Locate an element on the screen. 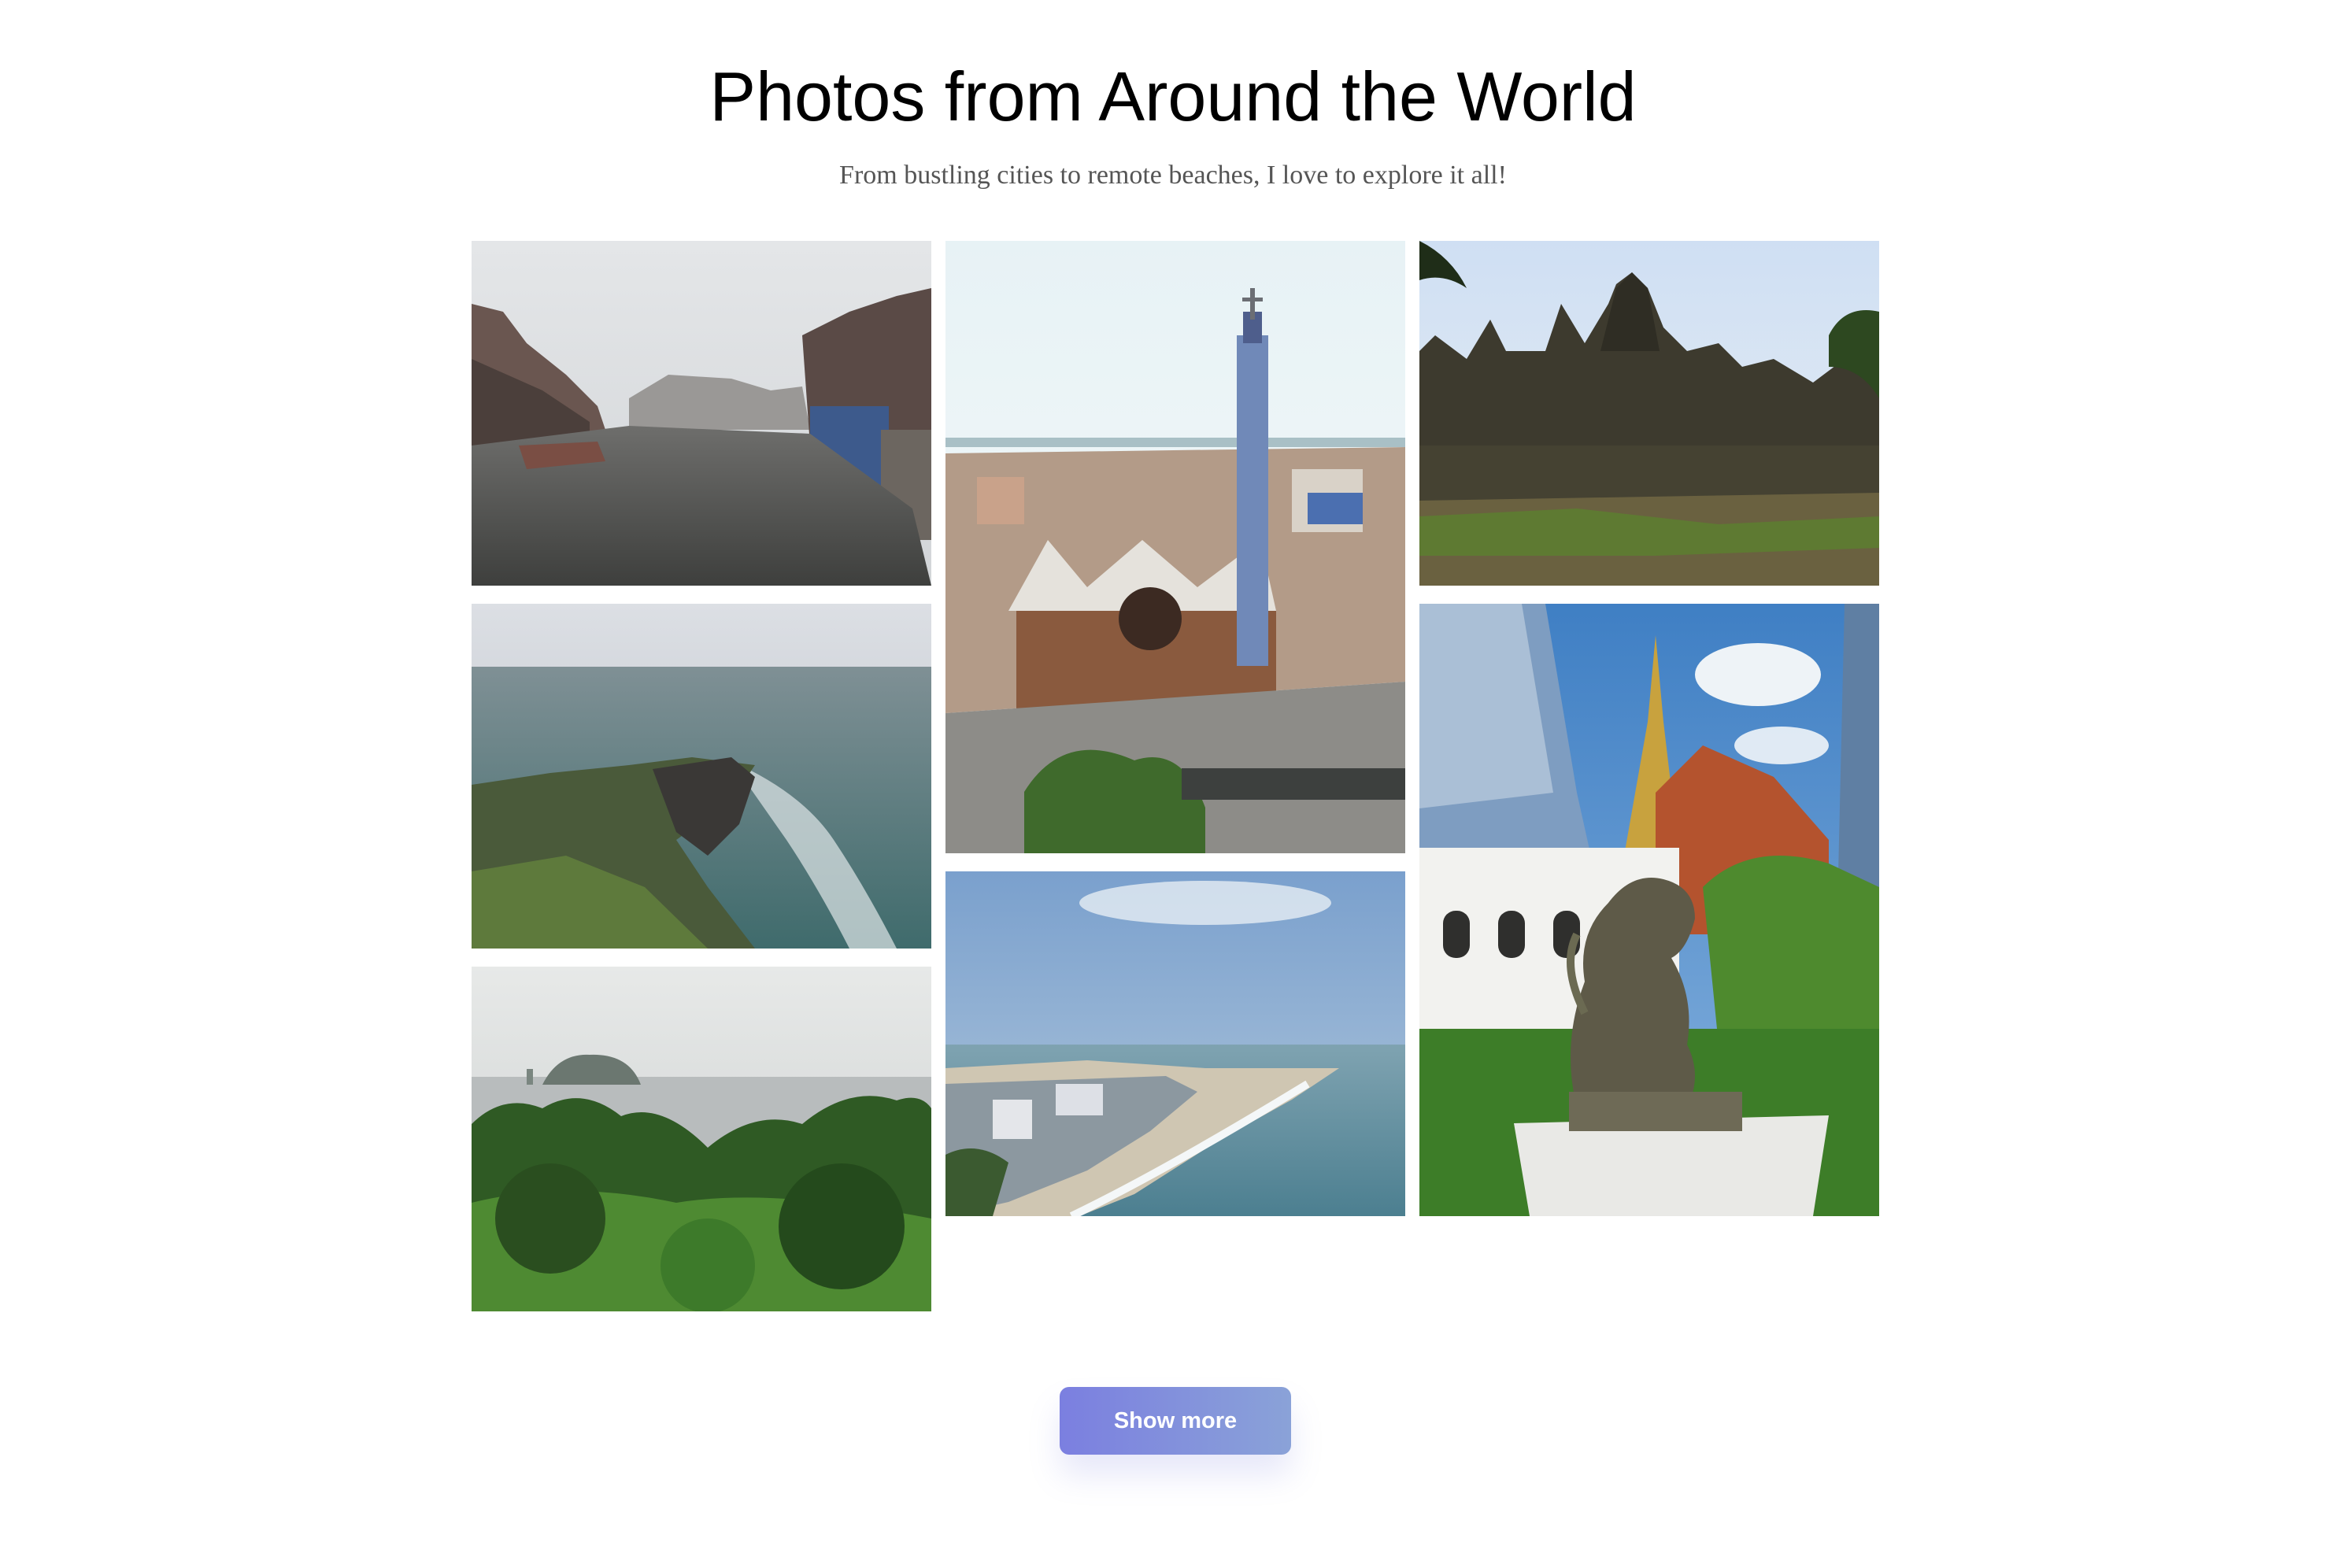  island-forest-photo is located at coordinates (702, 1139).